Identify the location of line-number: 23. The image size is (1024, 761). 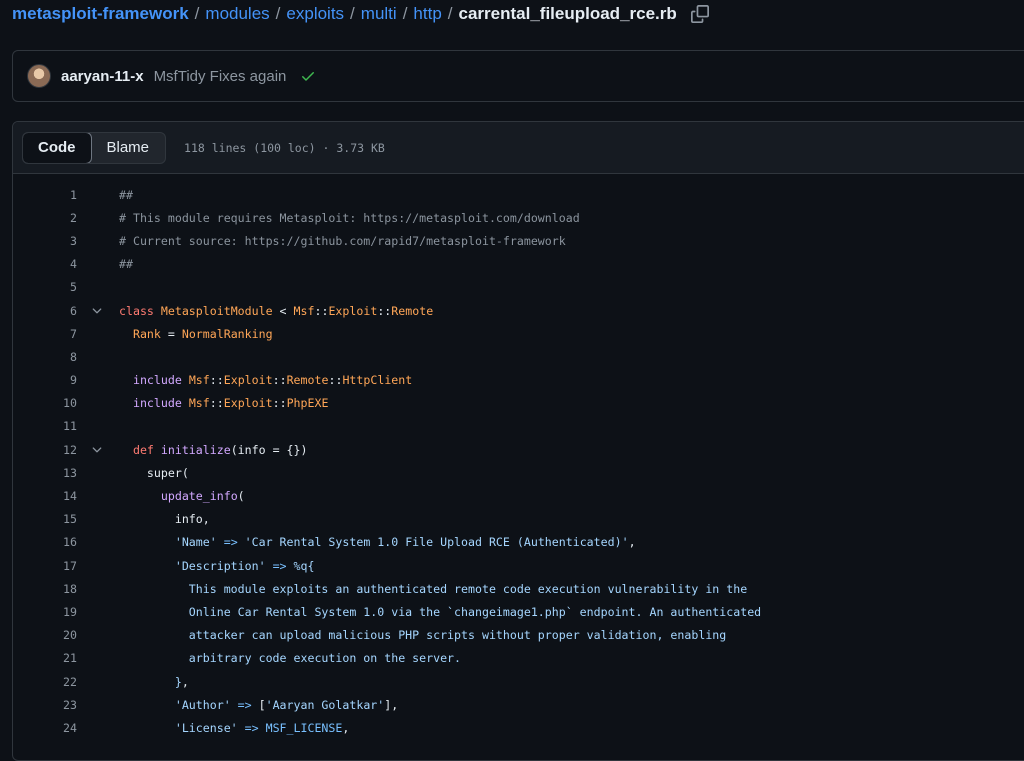
(45, 705).